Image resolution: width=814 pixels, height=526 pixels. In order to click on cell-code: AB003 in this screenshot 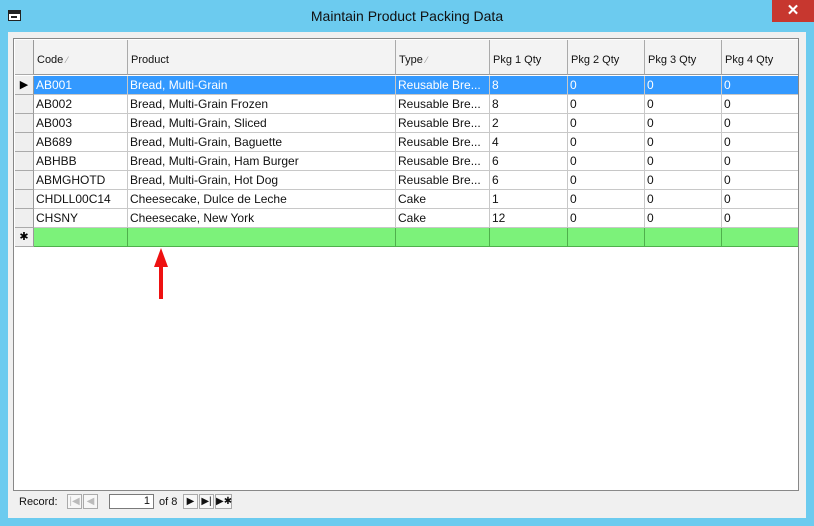, I will do `click(81, 123)`.